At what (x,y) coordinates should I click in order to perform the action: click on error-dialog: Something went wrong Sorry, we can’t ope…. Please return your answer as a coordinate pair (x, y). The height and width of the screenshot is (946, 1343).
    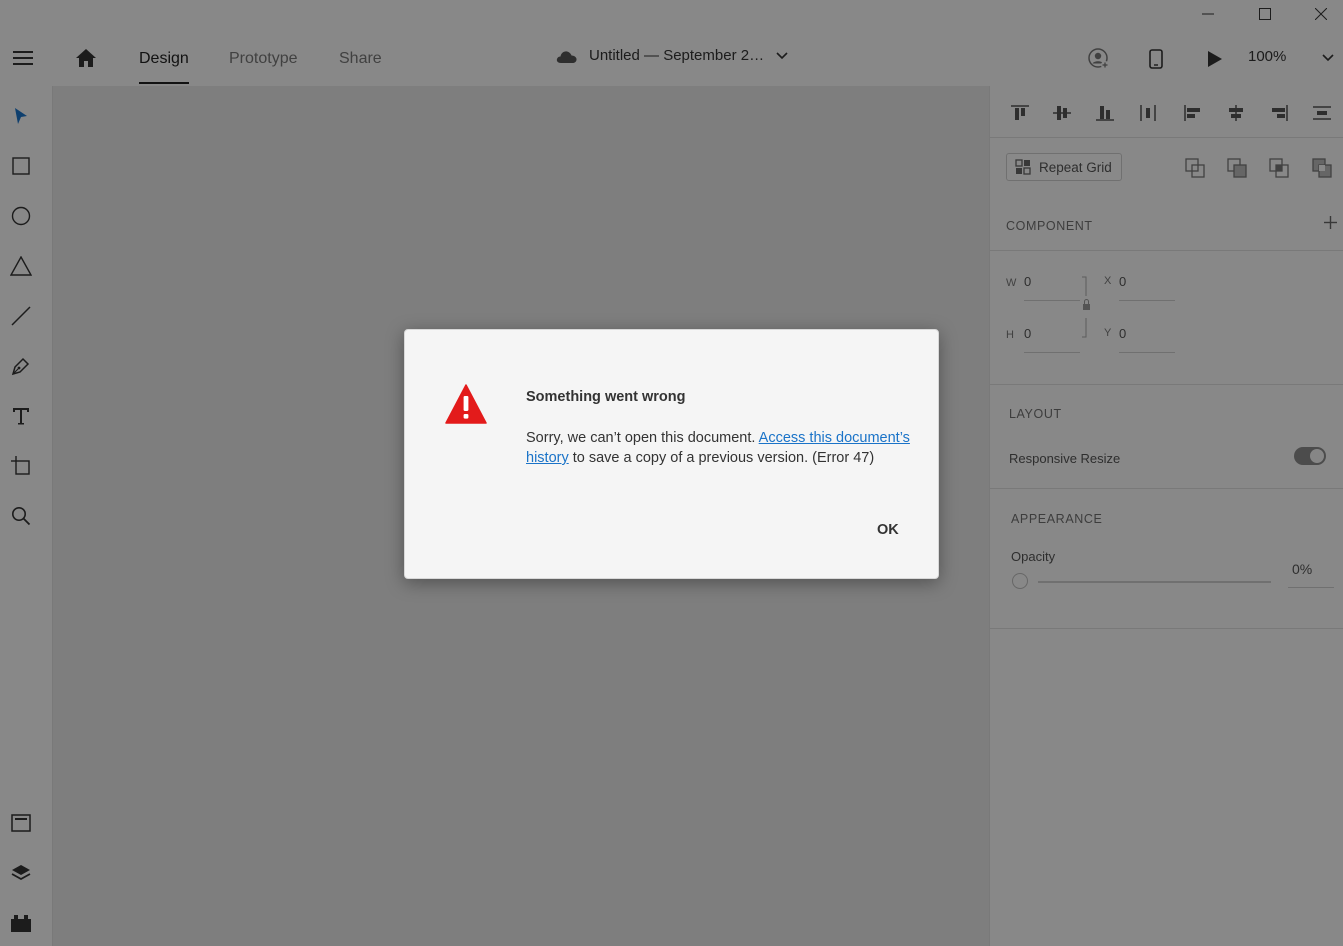
    Looking at the image, I should click on (671, 454).